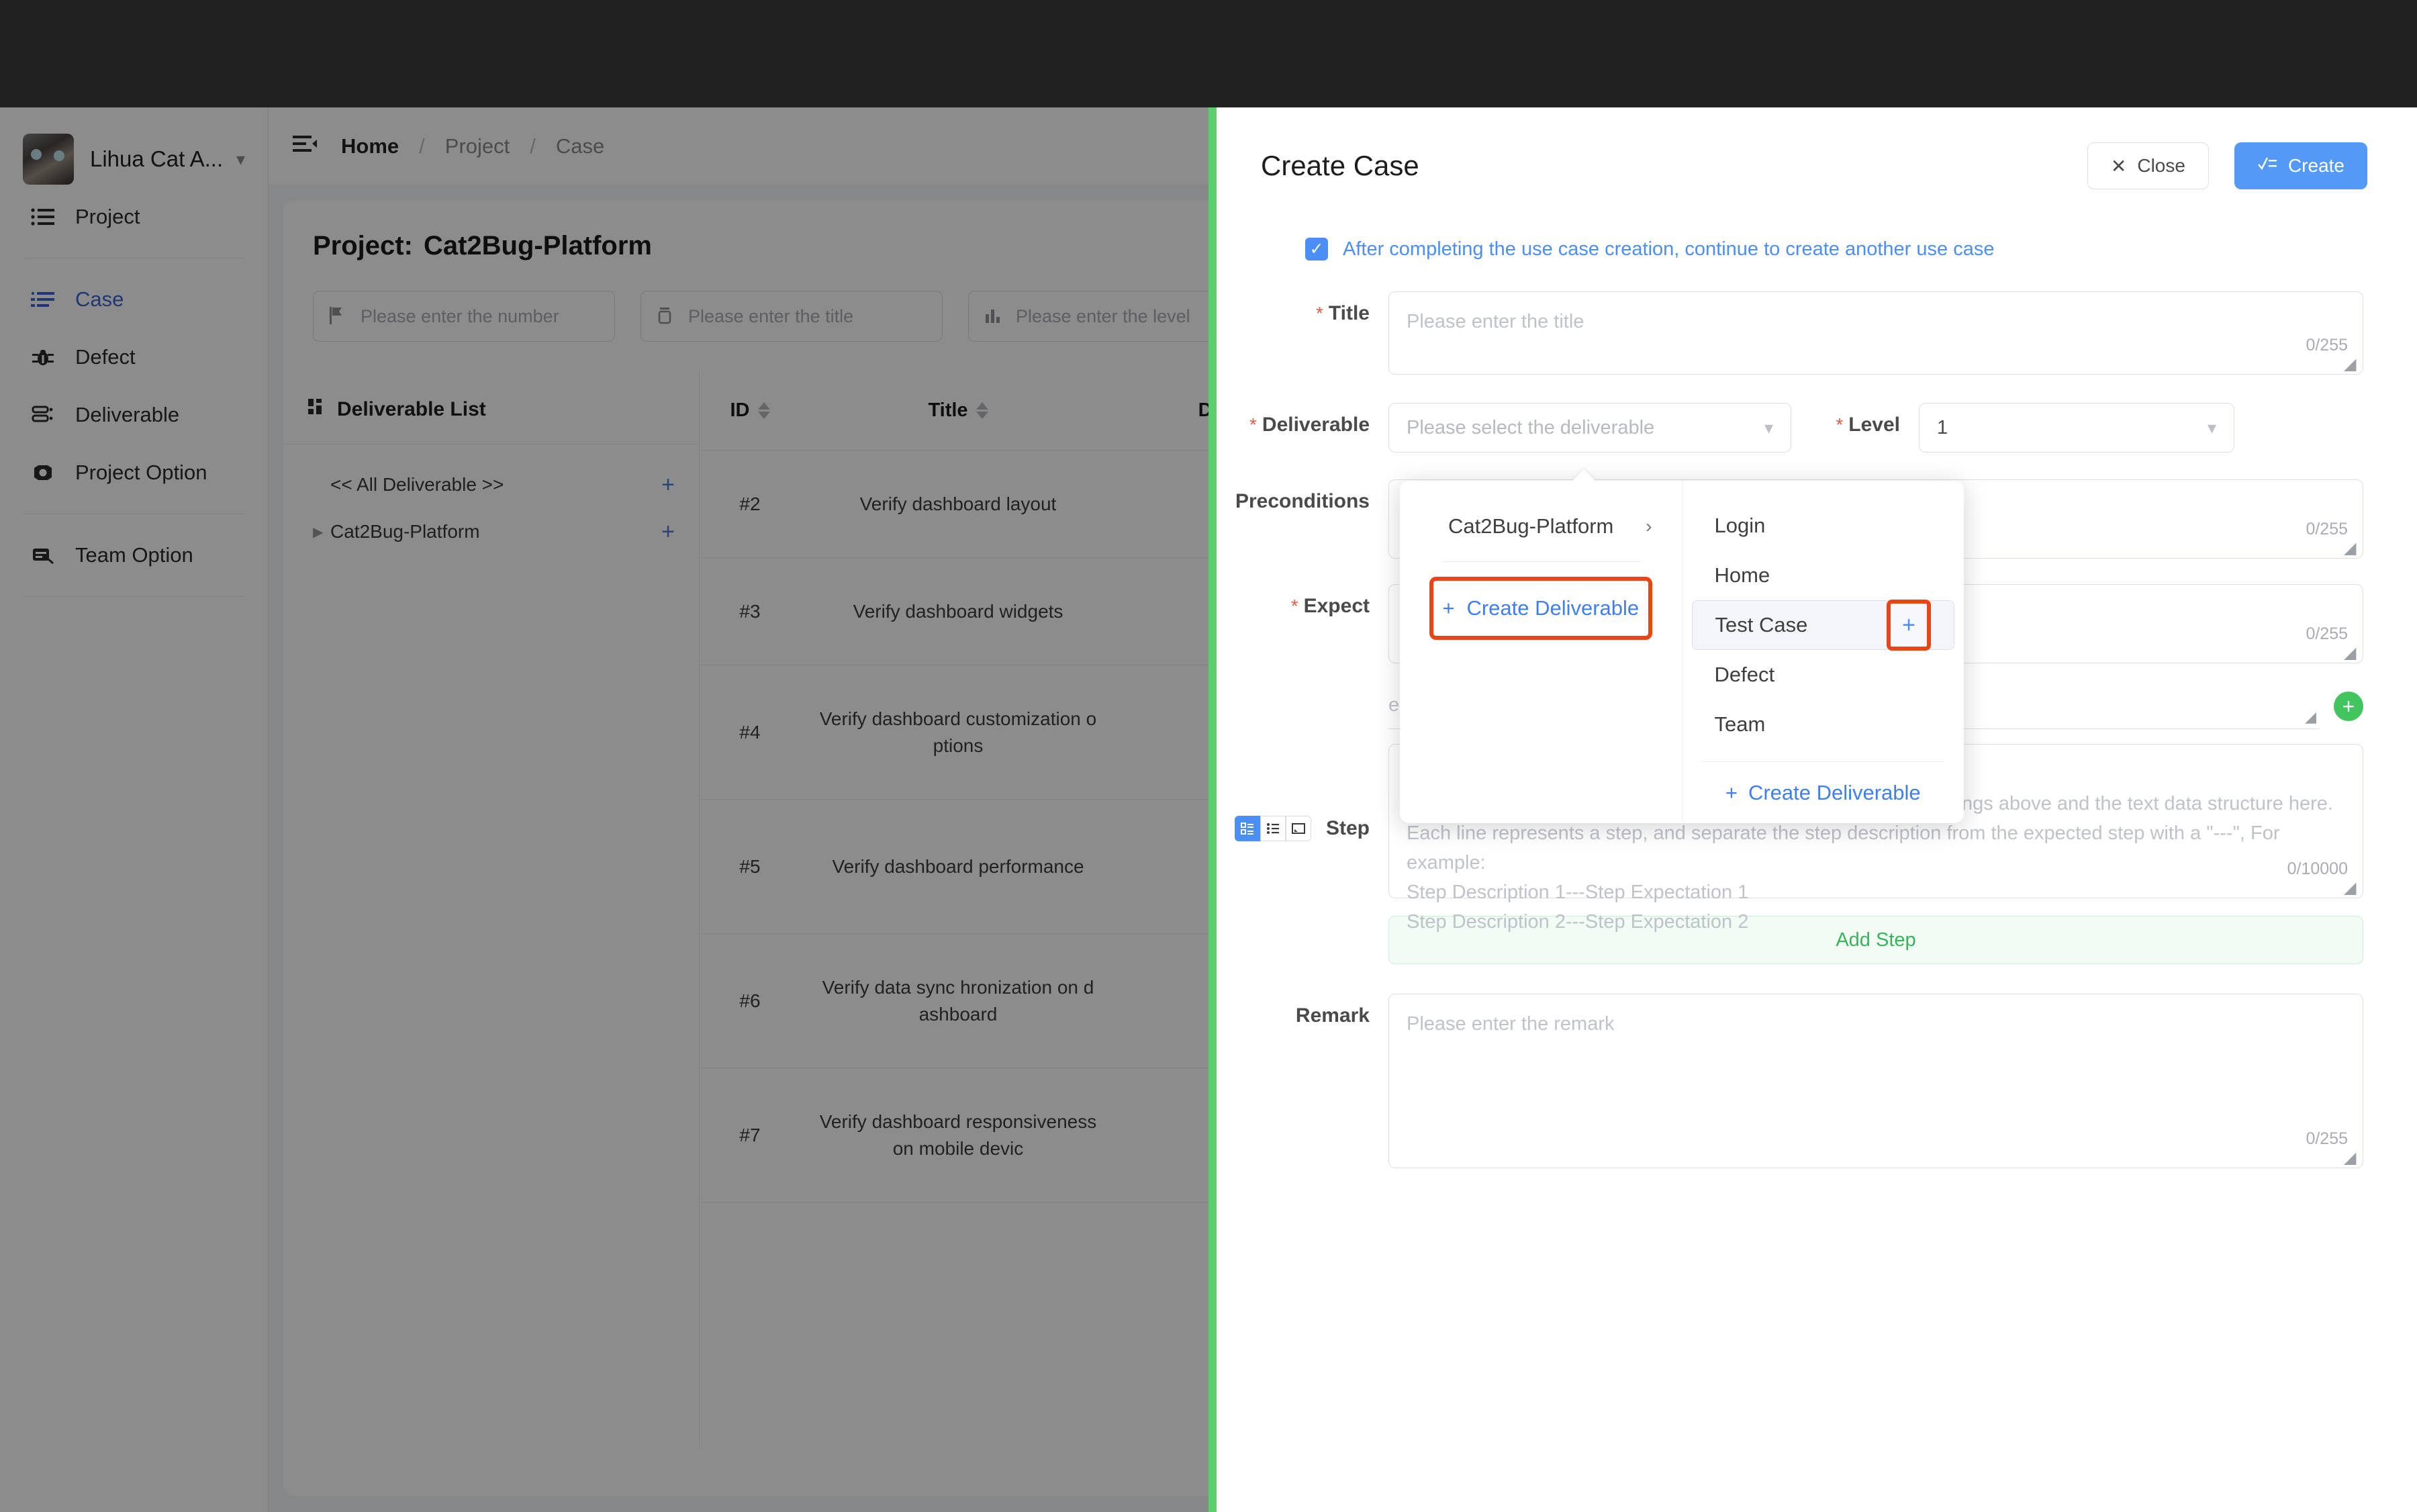 Image resolution: width=2417 pixels, height=1512 pixels. I want to click on deliverable-popup-left-column: Cat2Bug-Platform › + Create Deliverable, so click(1542, 652).